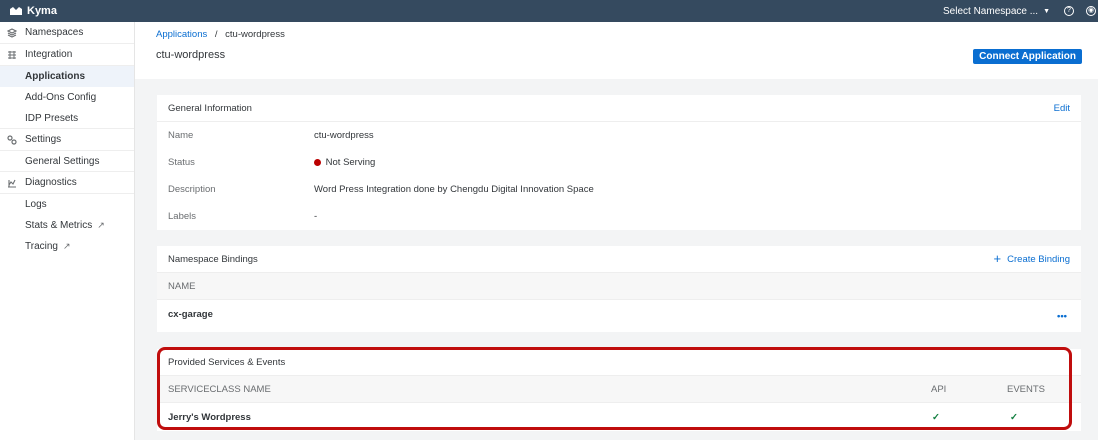 The image size is (1098, 440). I want to click on breadcrumb-applications-link: Applications, so click(181, 34).